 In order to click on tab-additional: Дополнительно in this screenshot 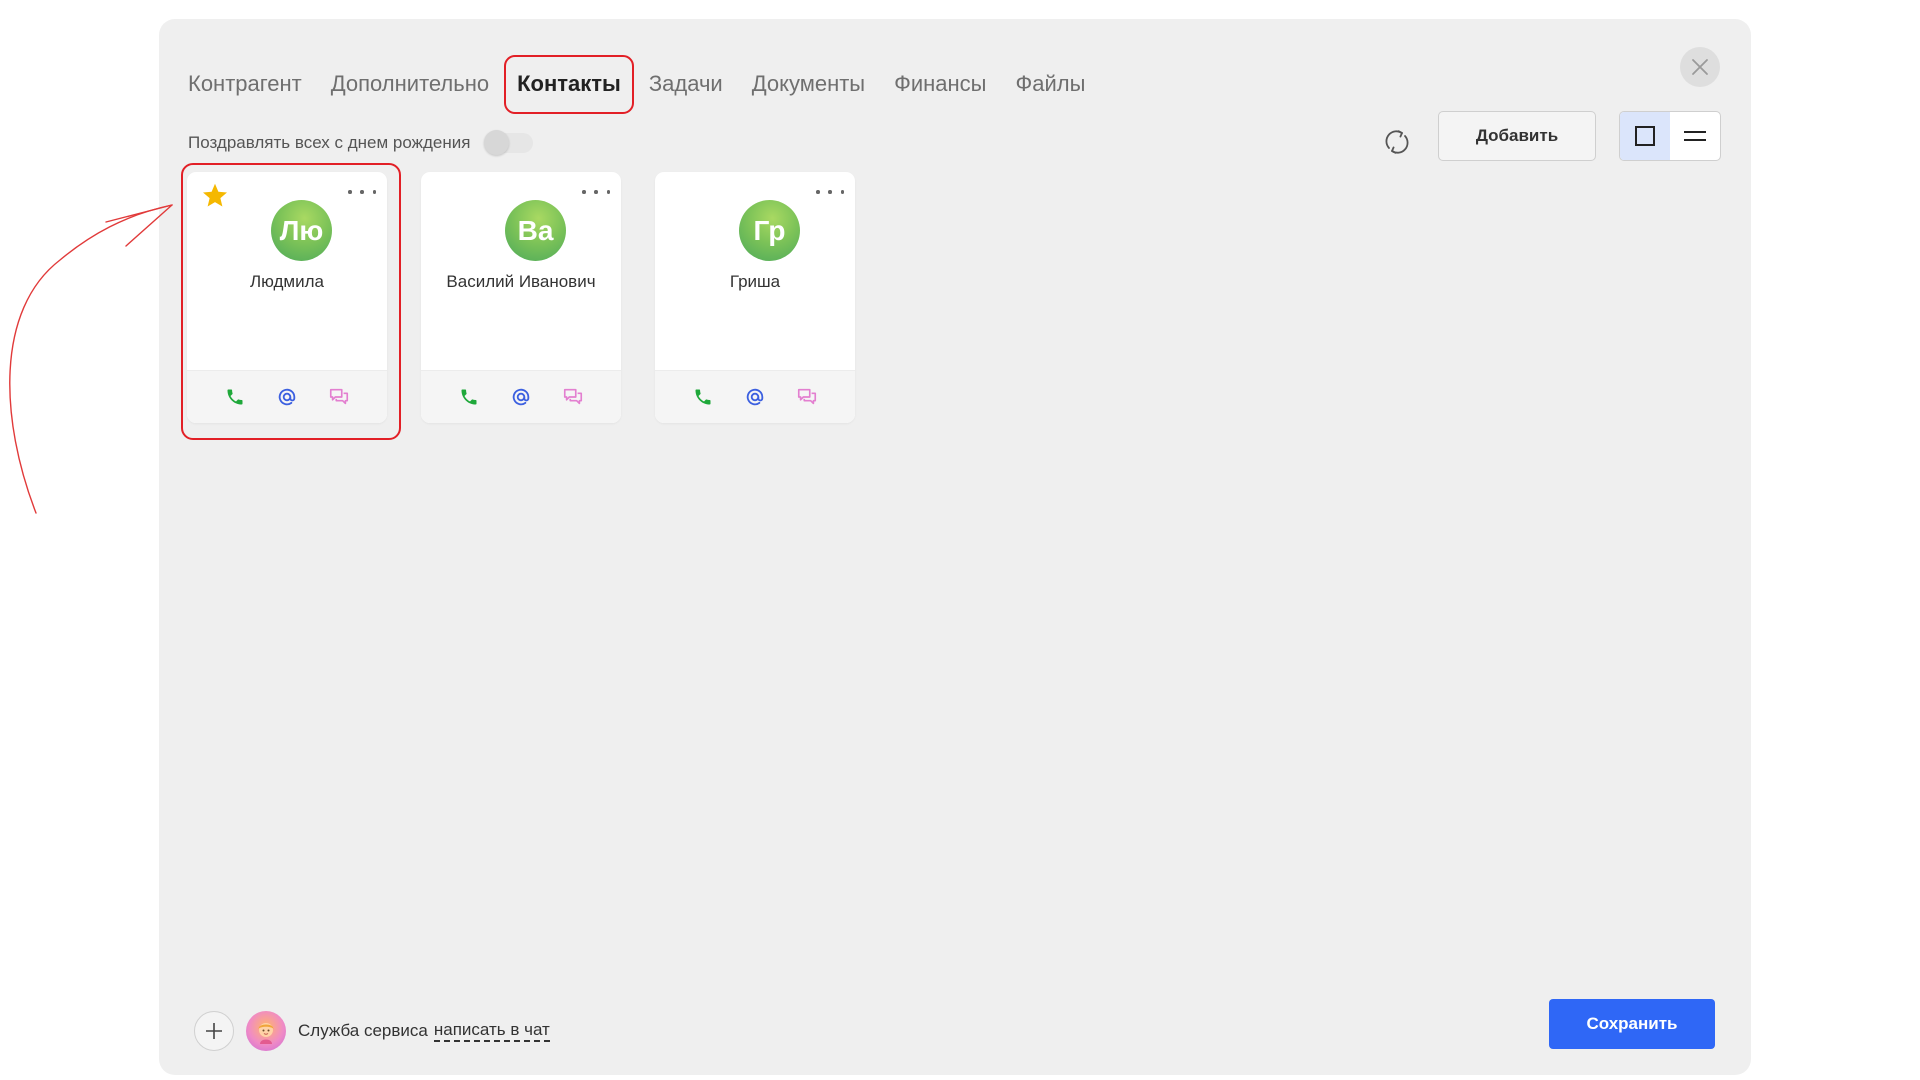, I will do `click(410, 84)`.